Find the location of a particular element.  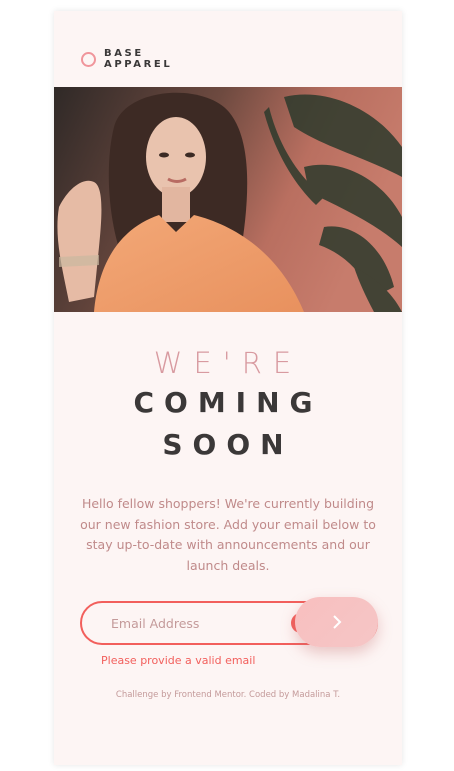

brand-name: BASE APPAREL is located at coordinates (138, 59).